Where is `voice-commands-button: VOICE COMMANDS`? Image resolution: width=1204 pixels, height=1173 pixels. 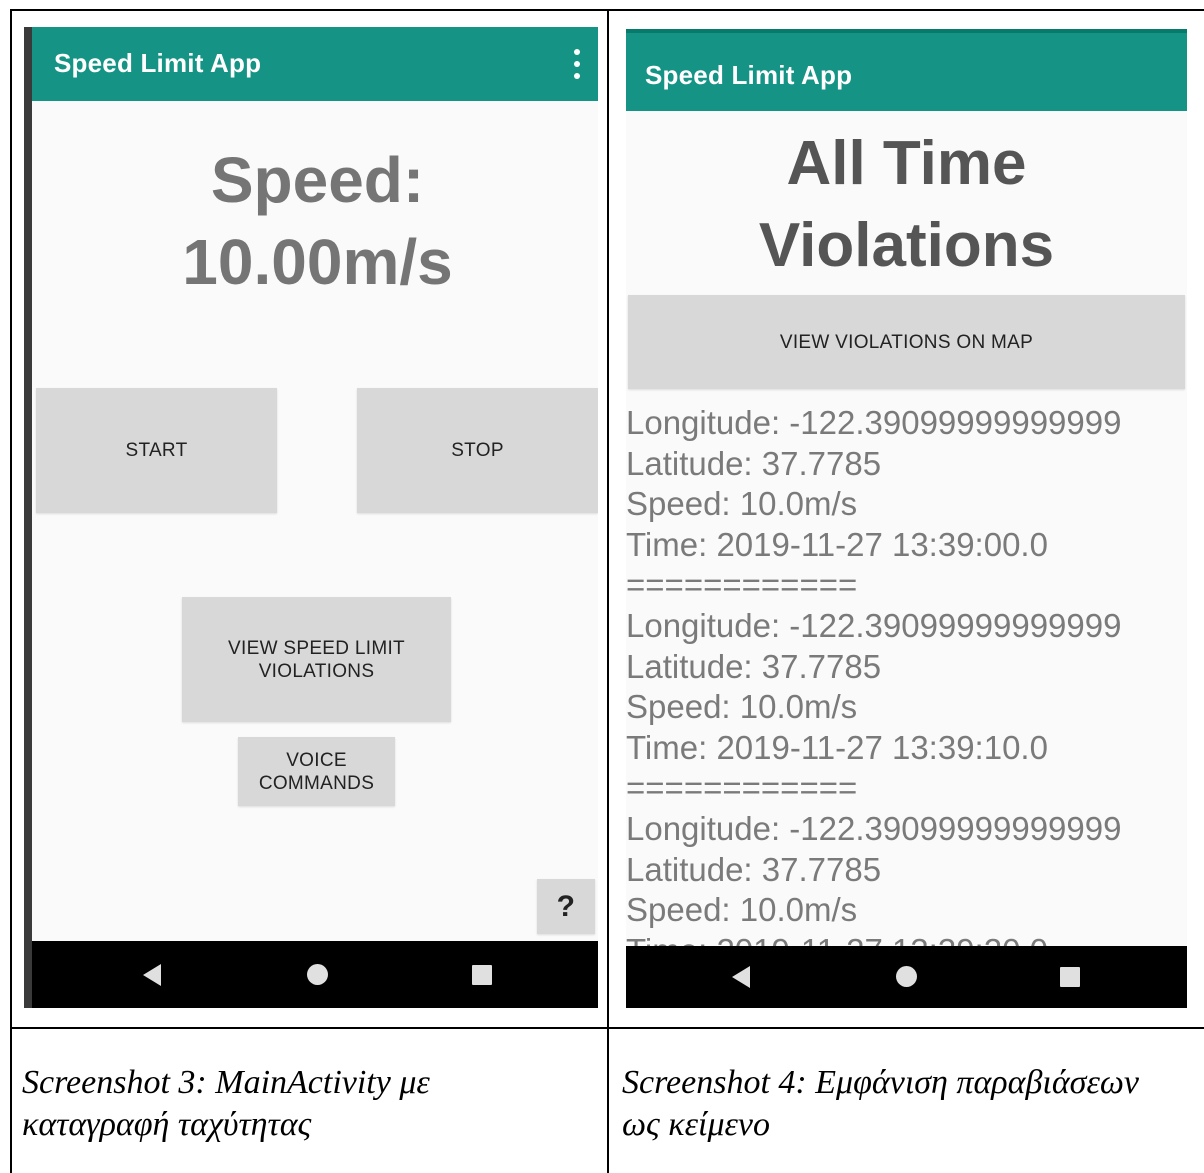
voice-commands-button: VOICE COMMANDS is located at coordinates (316, 771).